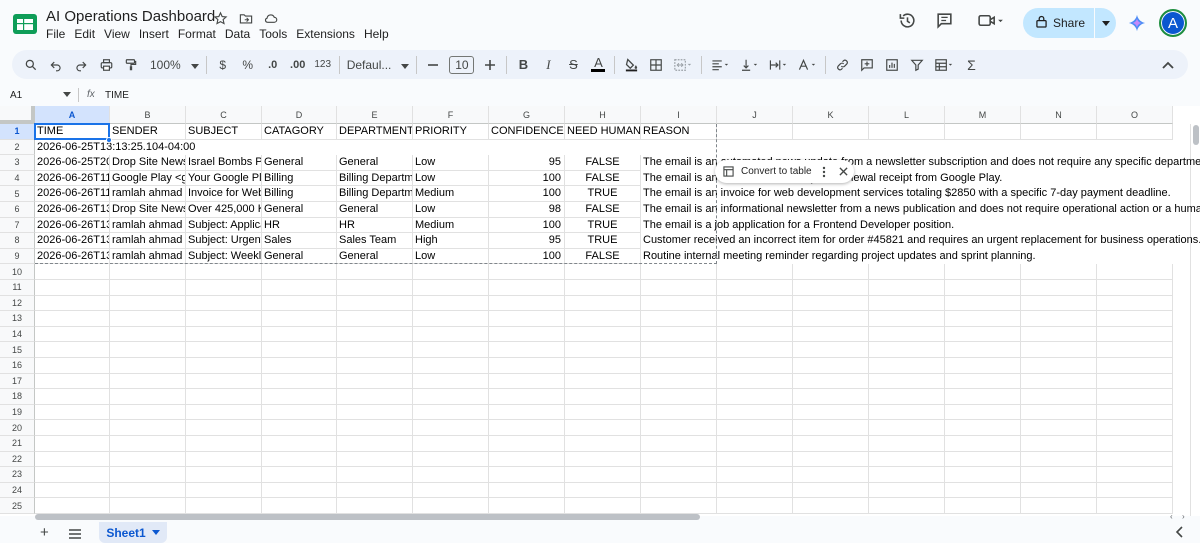 This screenshot has height=543, width=1200. Describe the element at coordinates (602, 241) in the screenshot. I see `cell-h8: TRUE` at that location.